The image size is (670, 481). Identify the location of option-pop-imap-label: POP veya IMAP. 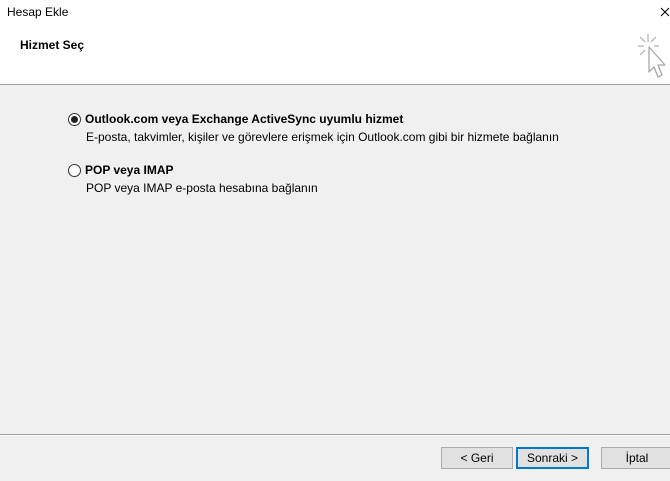
(129, 170).